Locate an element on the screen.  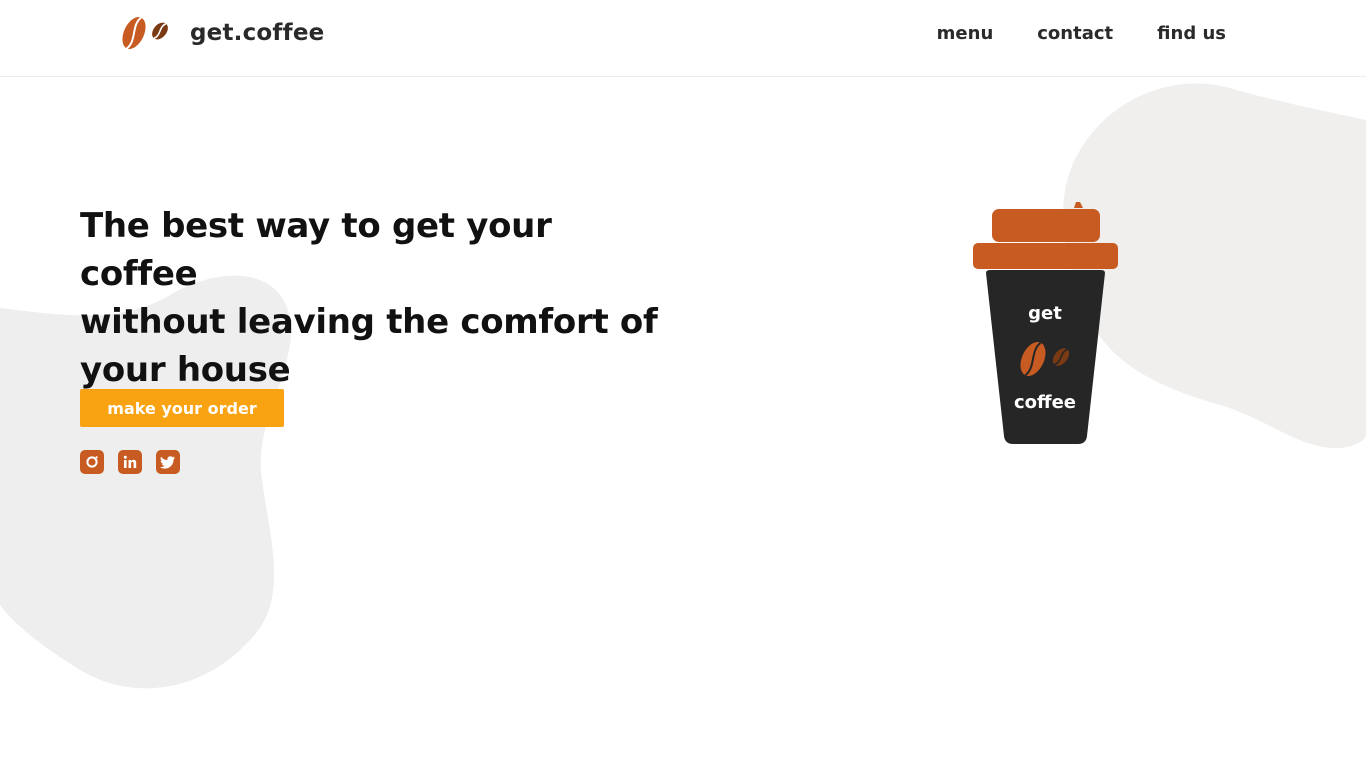
main-nav: menu contact find us is located at coordinates (1081, 34).